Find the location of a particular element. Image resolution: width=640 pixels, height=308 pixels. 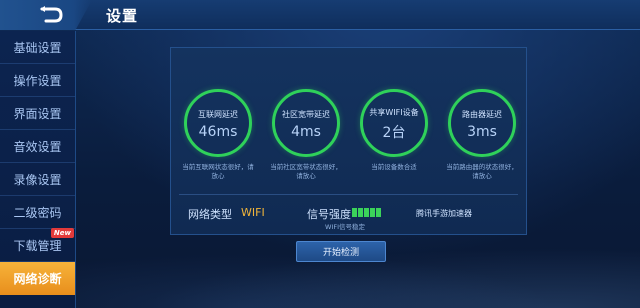

metric-desc: 当前路由器的状态很好， 请放心 is located at coordinates (482, 172).